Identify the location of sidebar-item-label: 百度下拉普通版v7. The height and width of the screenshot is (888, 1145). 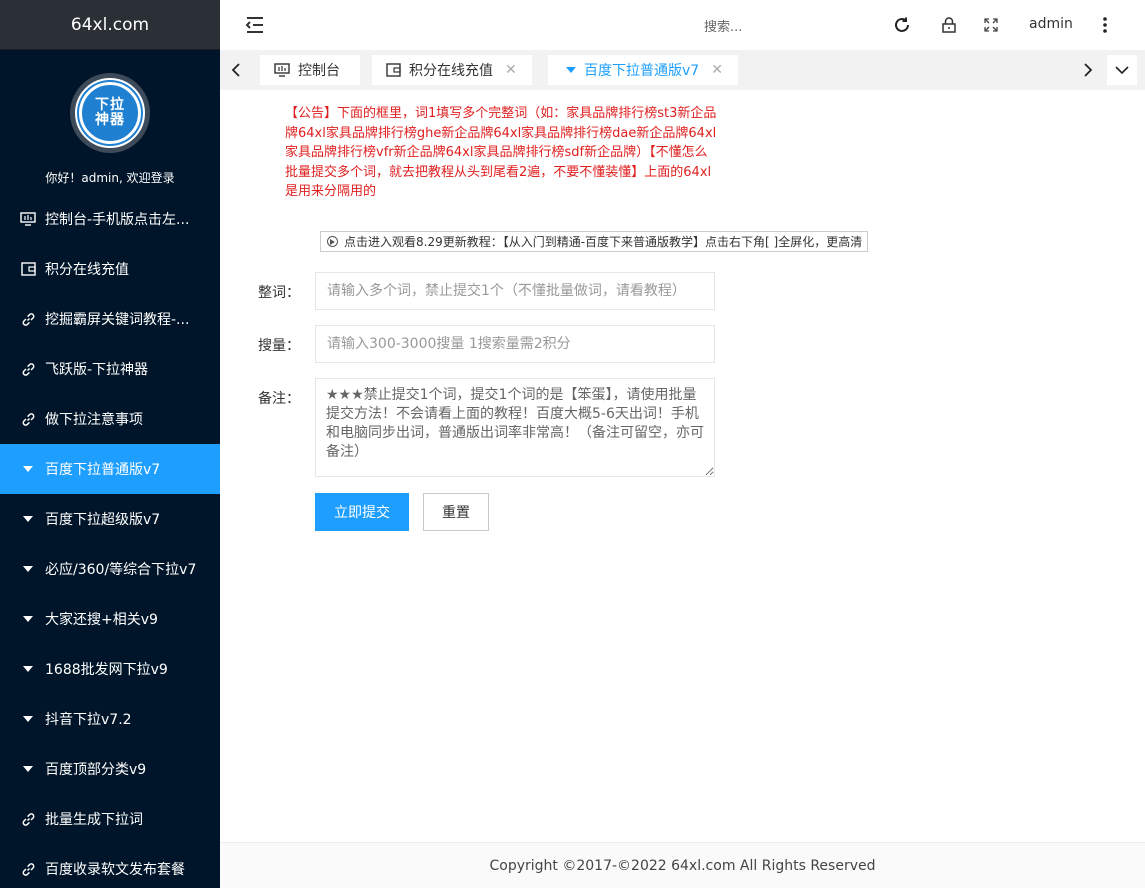
(103, 470).